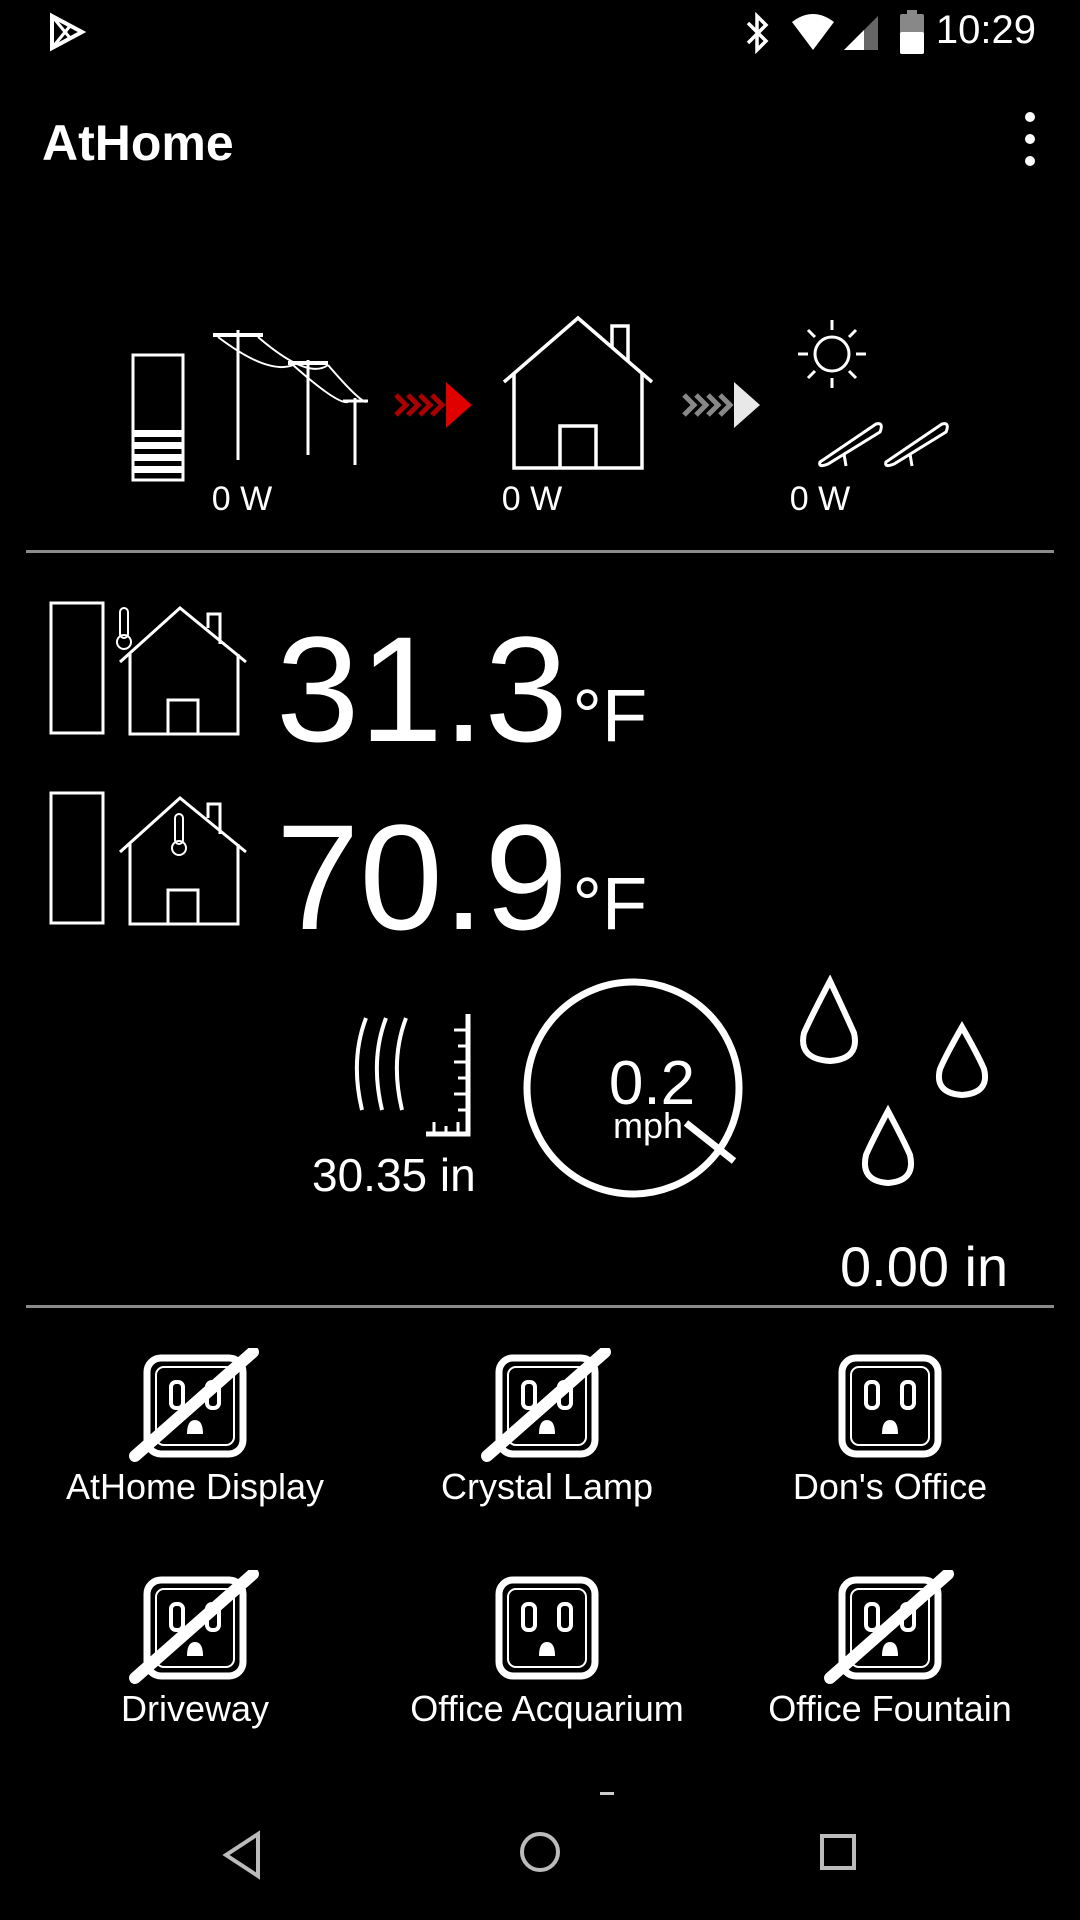 This screenshot has height=1920, width=1080. What do you see at coordinates (422, 689) in the screenshot?
I see `outdoor-temp-value: 31.3` at bounding box center [422, 689].